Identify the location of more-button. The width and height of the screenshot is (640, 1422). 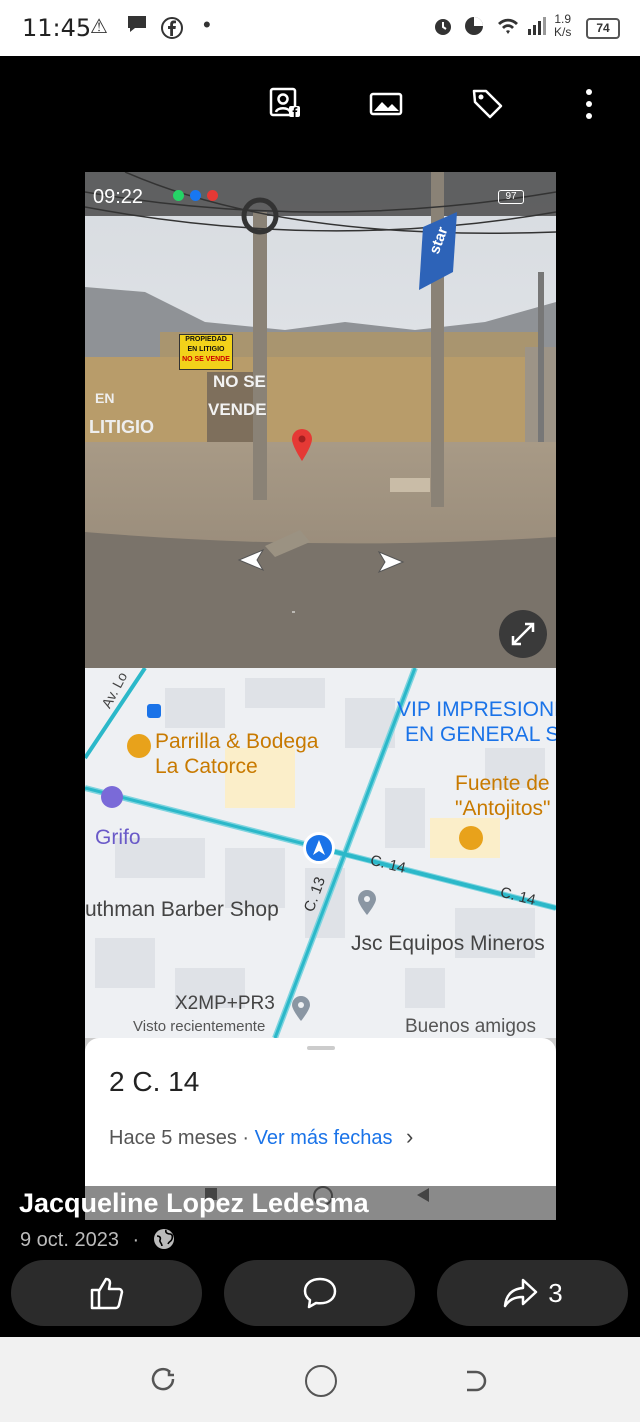
(589, 104).